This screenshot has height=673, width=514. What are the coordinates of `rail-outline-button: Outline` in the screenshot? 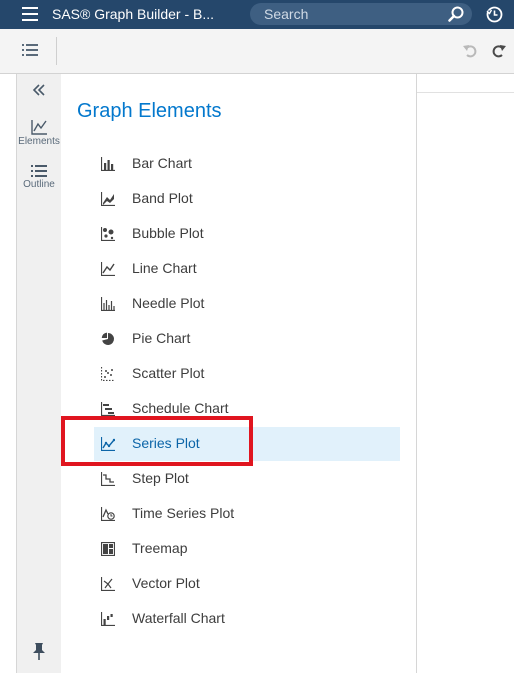 It's located at (39, 184).